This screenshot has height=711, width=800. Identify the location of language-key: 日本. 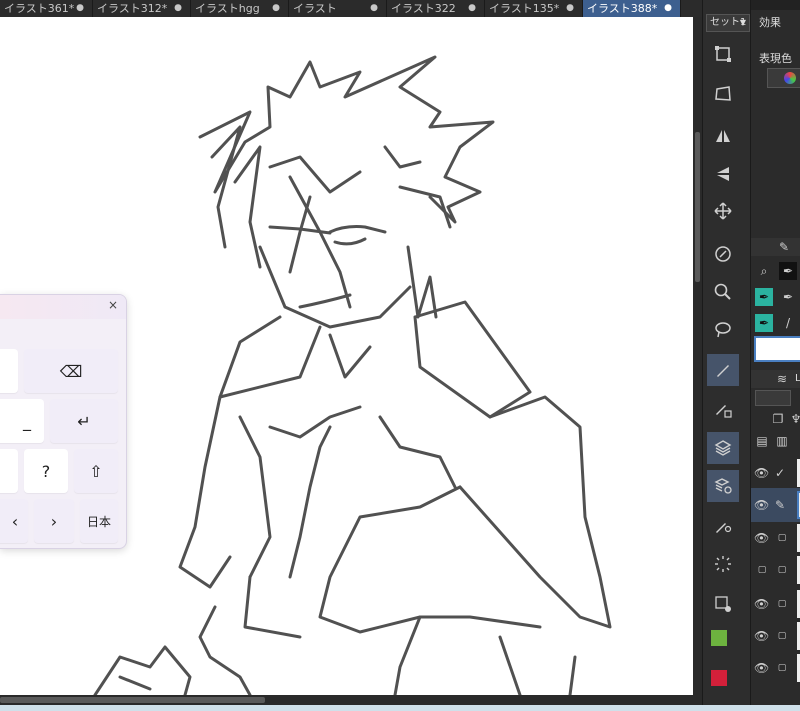
(99, 521).